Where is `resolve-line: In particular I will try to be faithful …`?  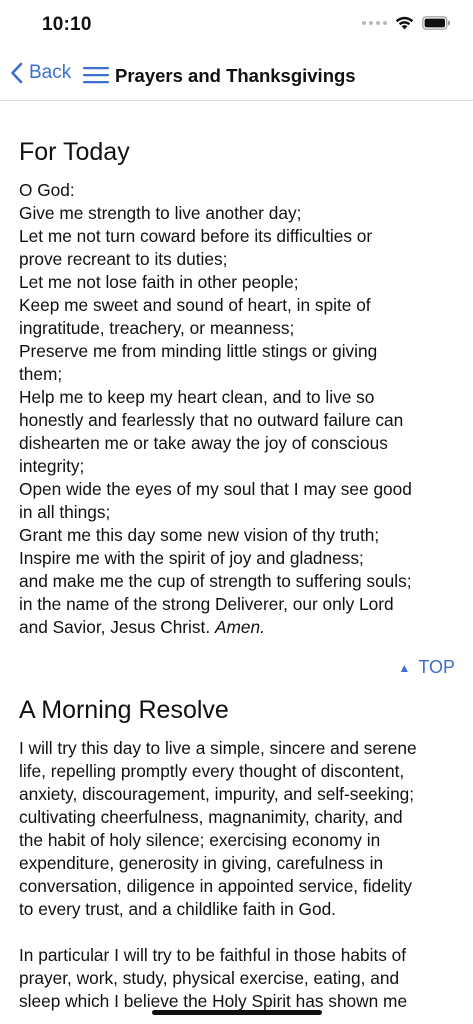 resolve-line: In particular I will try to be faithful … is located at coordinates (213, 955).